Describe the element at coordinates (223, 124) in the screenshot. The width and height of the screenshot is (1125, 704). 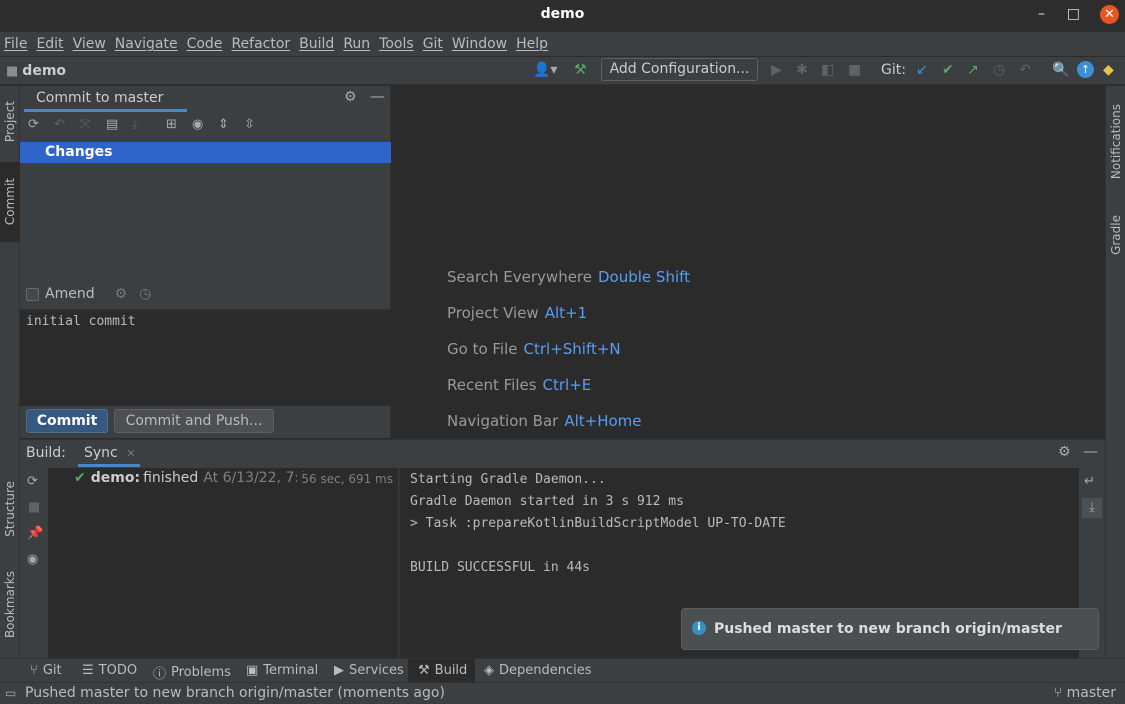
I see `expand-all-icon: ⇕` at that location.